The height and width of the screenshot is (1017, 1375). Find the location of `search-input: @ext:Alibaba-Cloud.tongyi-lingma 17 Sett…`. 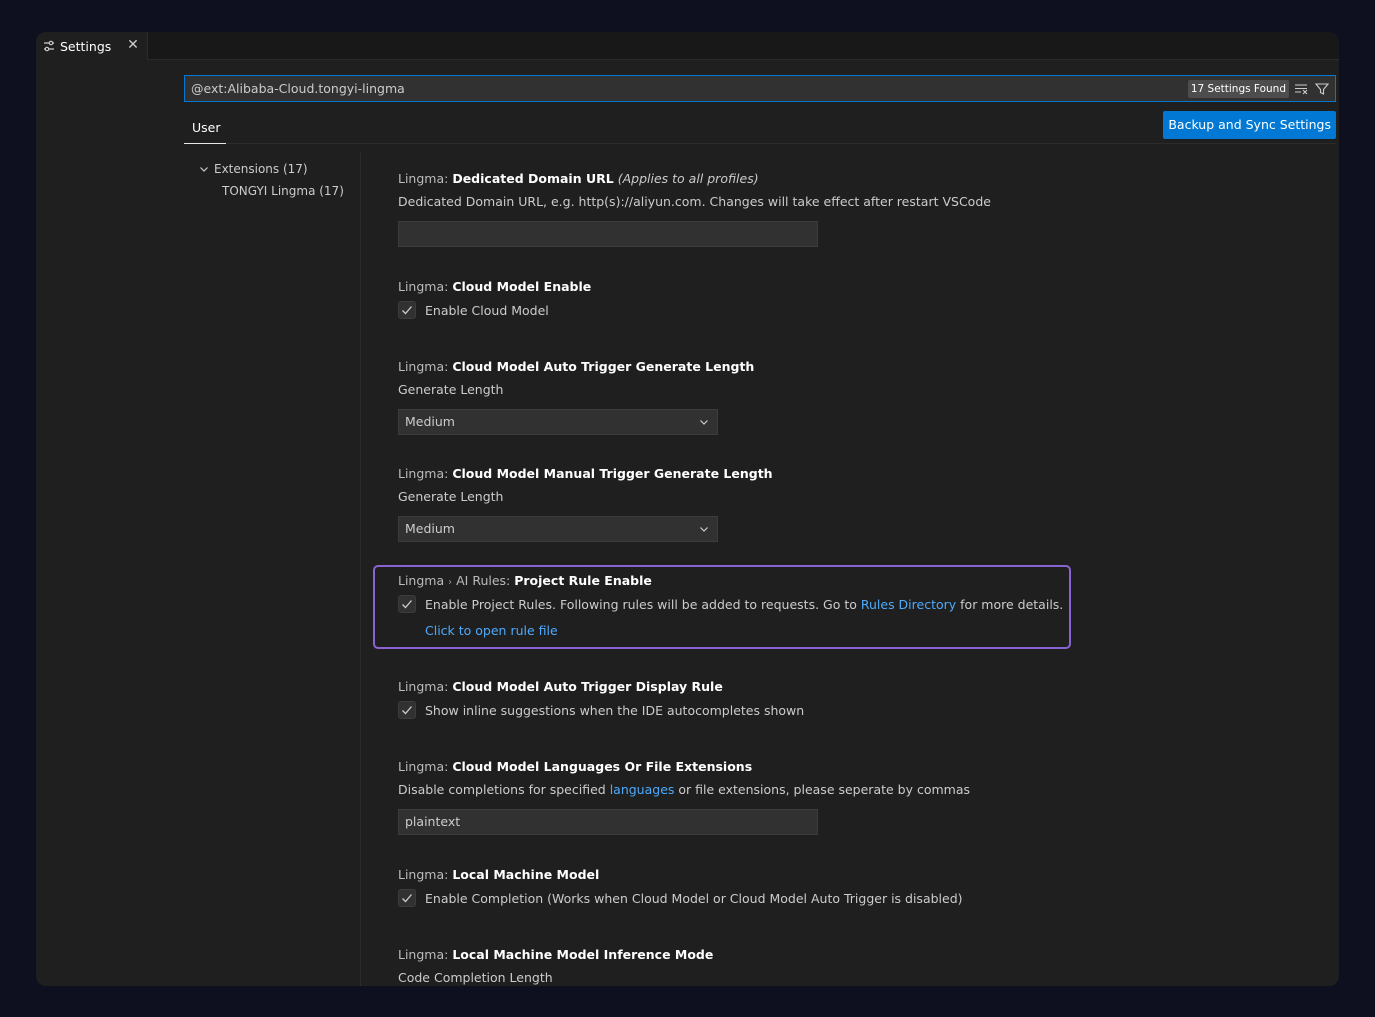

search-input: @ext:Alibaba-Cloud.tongyi-lingma 17 Sett… is located at coordinates (760, 88).